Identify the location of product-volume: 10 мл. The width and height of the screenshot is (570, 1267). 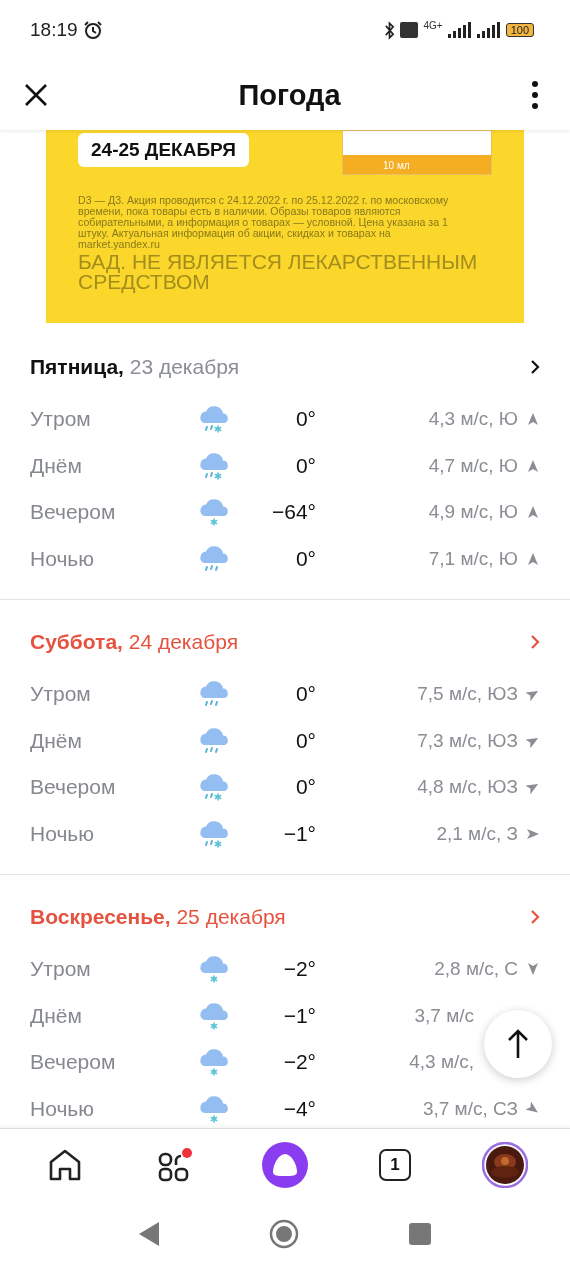
(396, 165).